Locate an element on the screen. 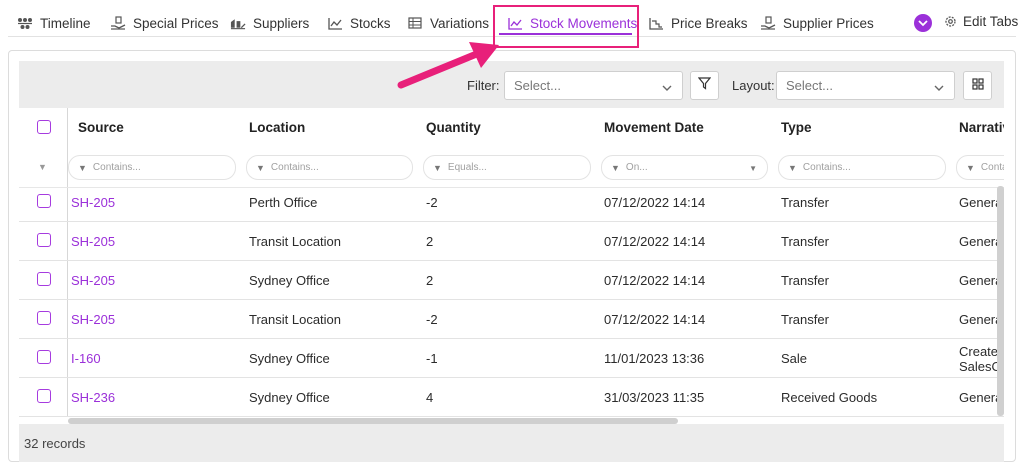 The image size is (1024, 462). column-header-movement-date: Movement Date is located at coordinates (654, 127).